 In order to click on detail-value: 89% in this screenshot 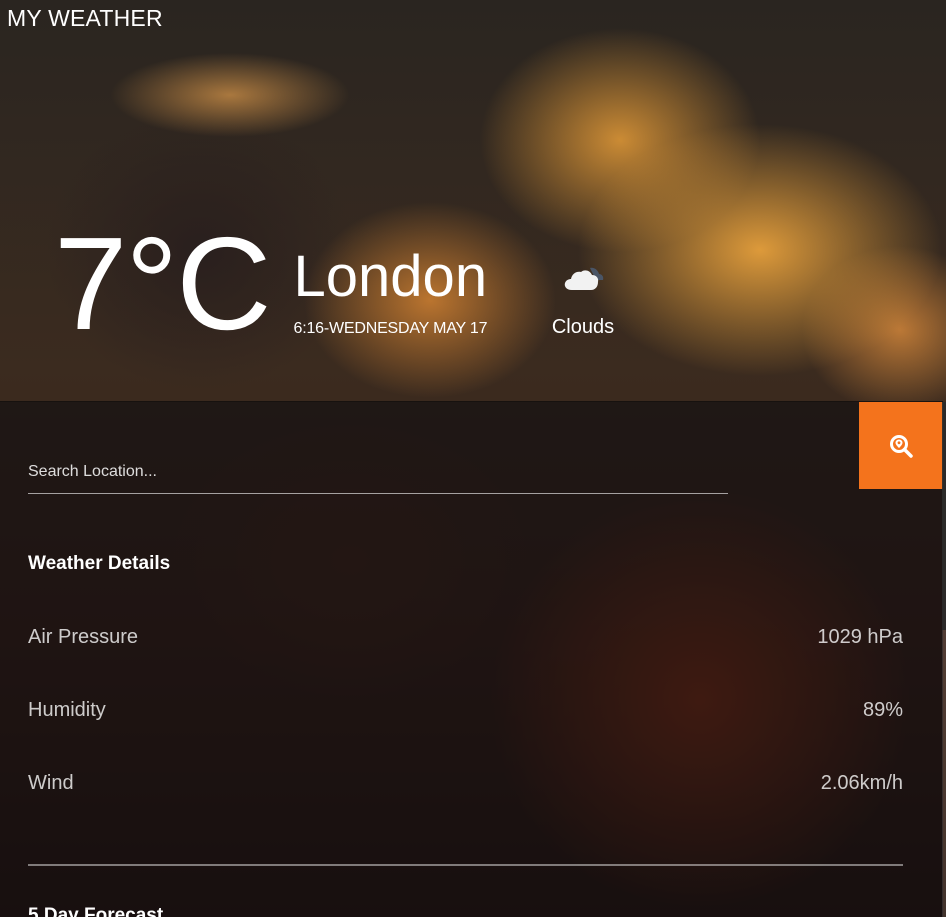, I will do `click(882, 710)`.